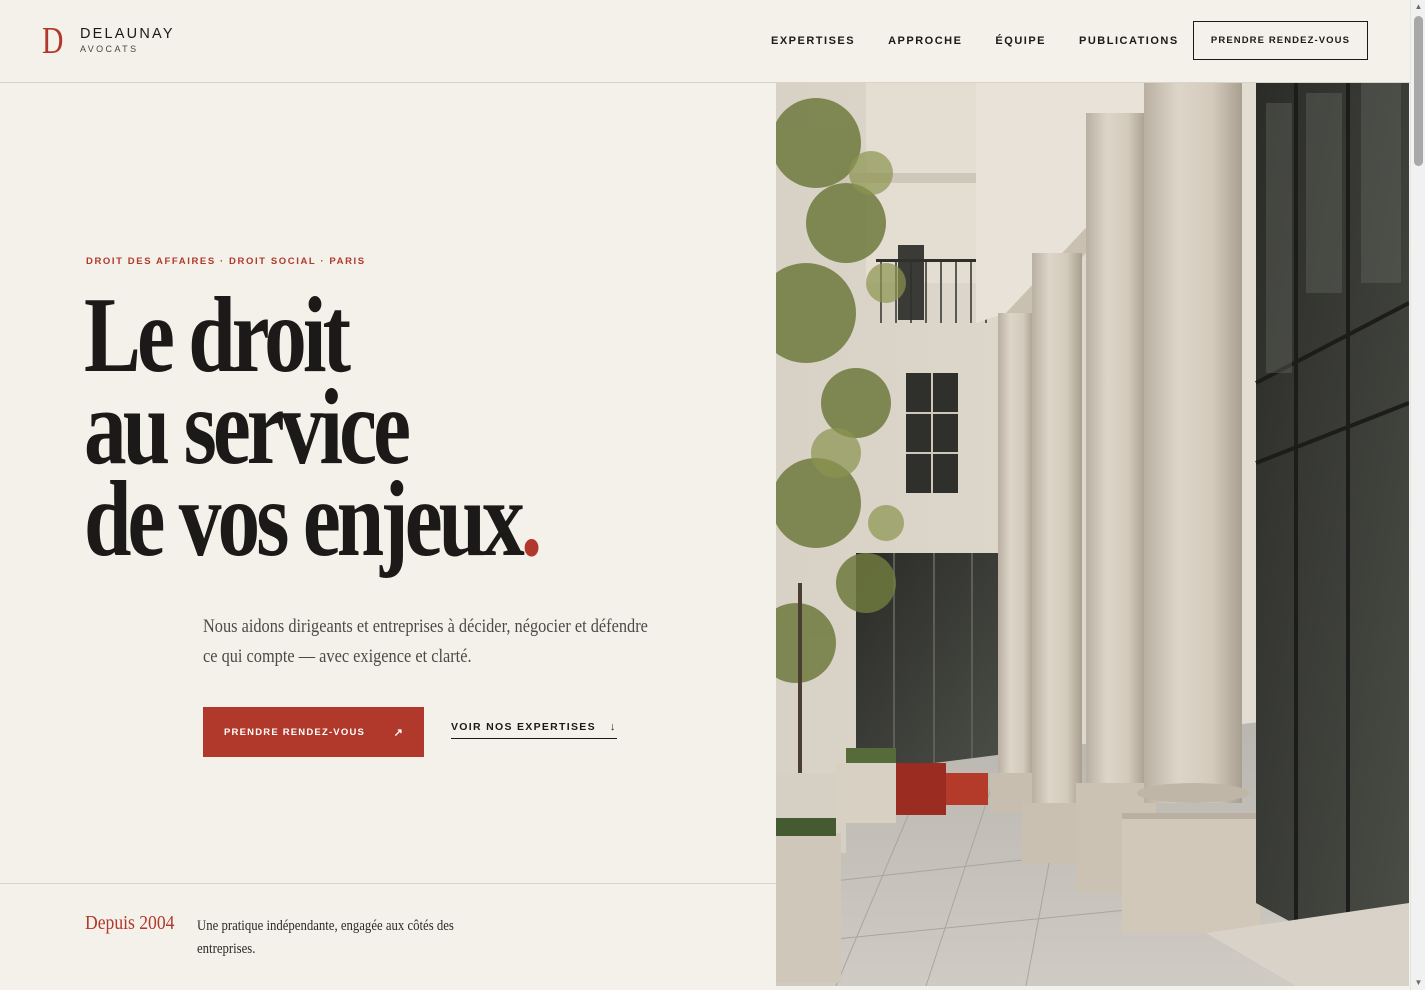  Describe the element at coordinates (1418, 983) in the screenshot. I see `scroll-down-icon: ▼` at that location.